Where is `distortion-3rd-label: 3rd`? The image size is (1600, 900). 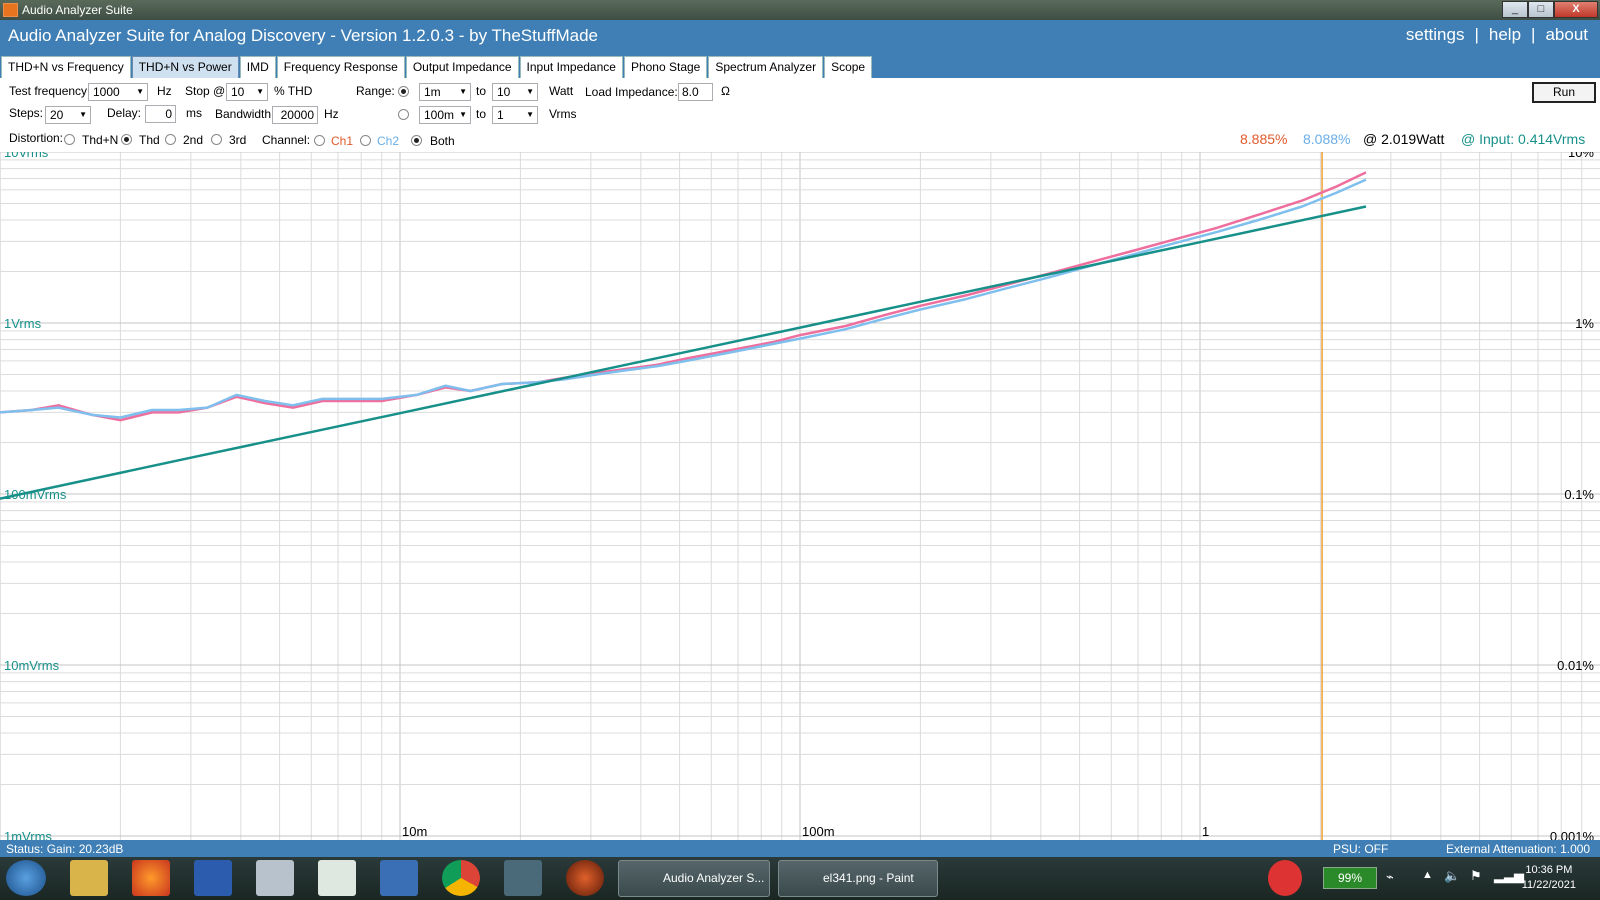
distortion-3rd-label: 3rd is located at coordinates (238, 140).